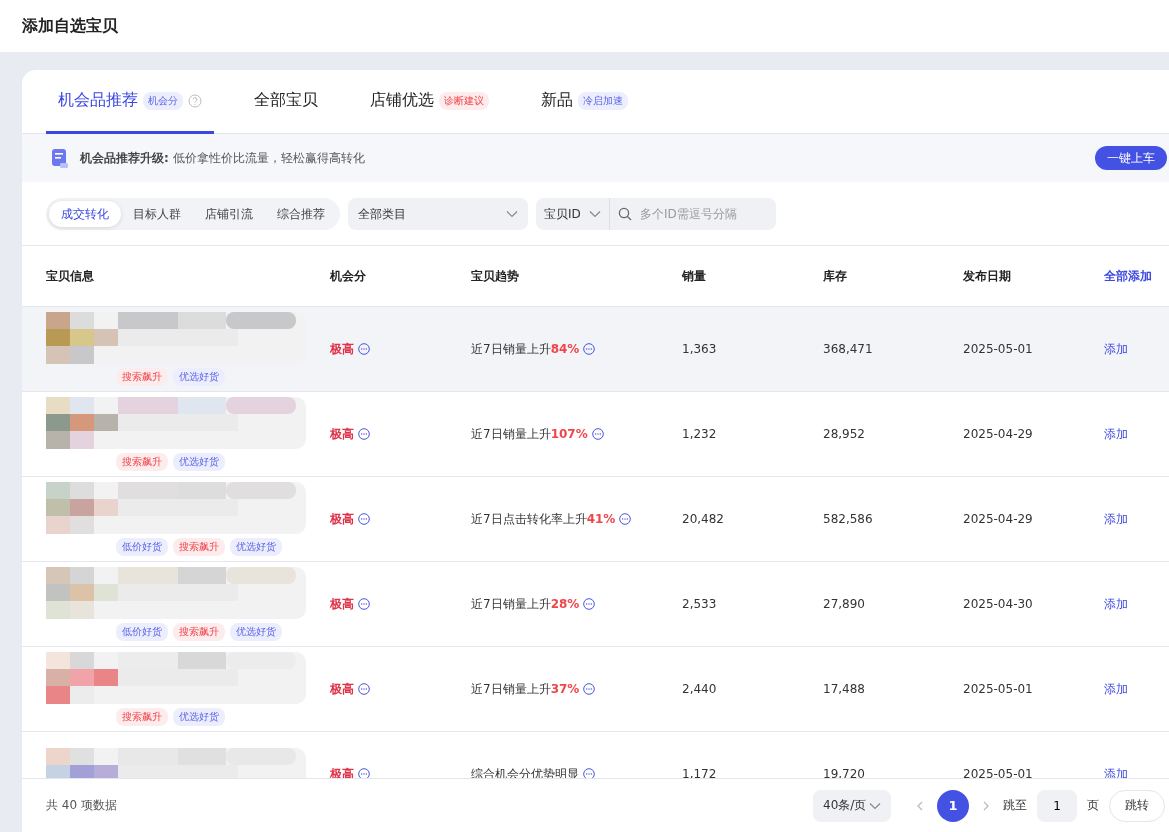 This screenshot has height=832, width=1169. Describe the element at coordinates (438, 214) in the screenshot. I see `category-select: 全部类目` at that location.